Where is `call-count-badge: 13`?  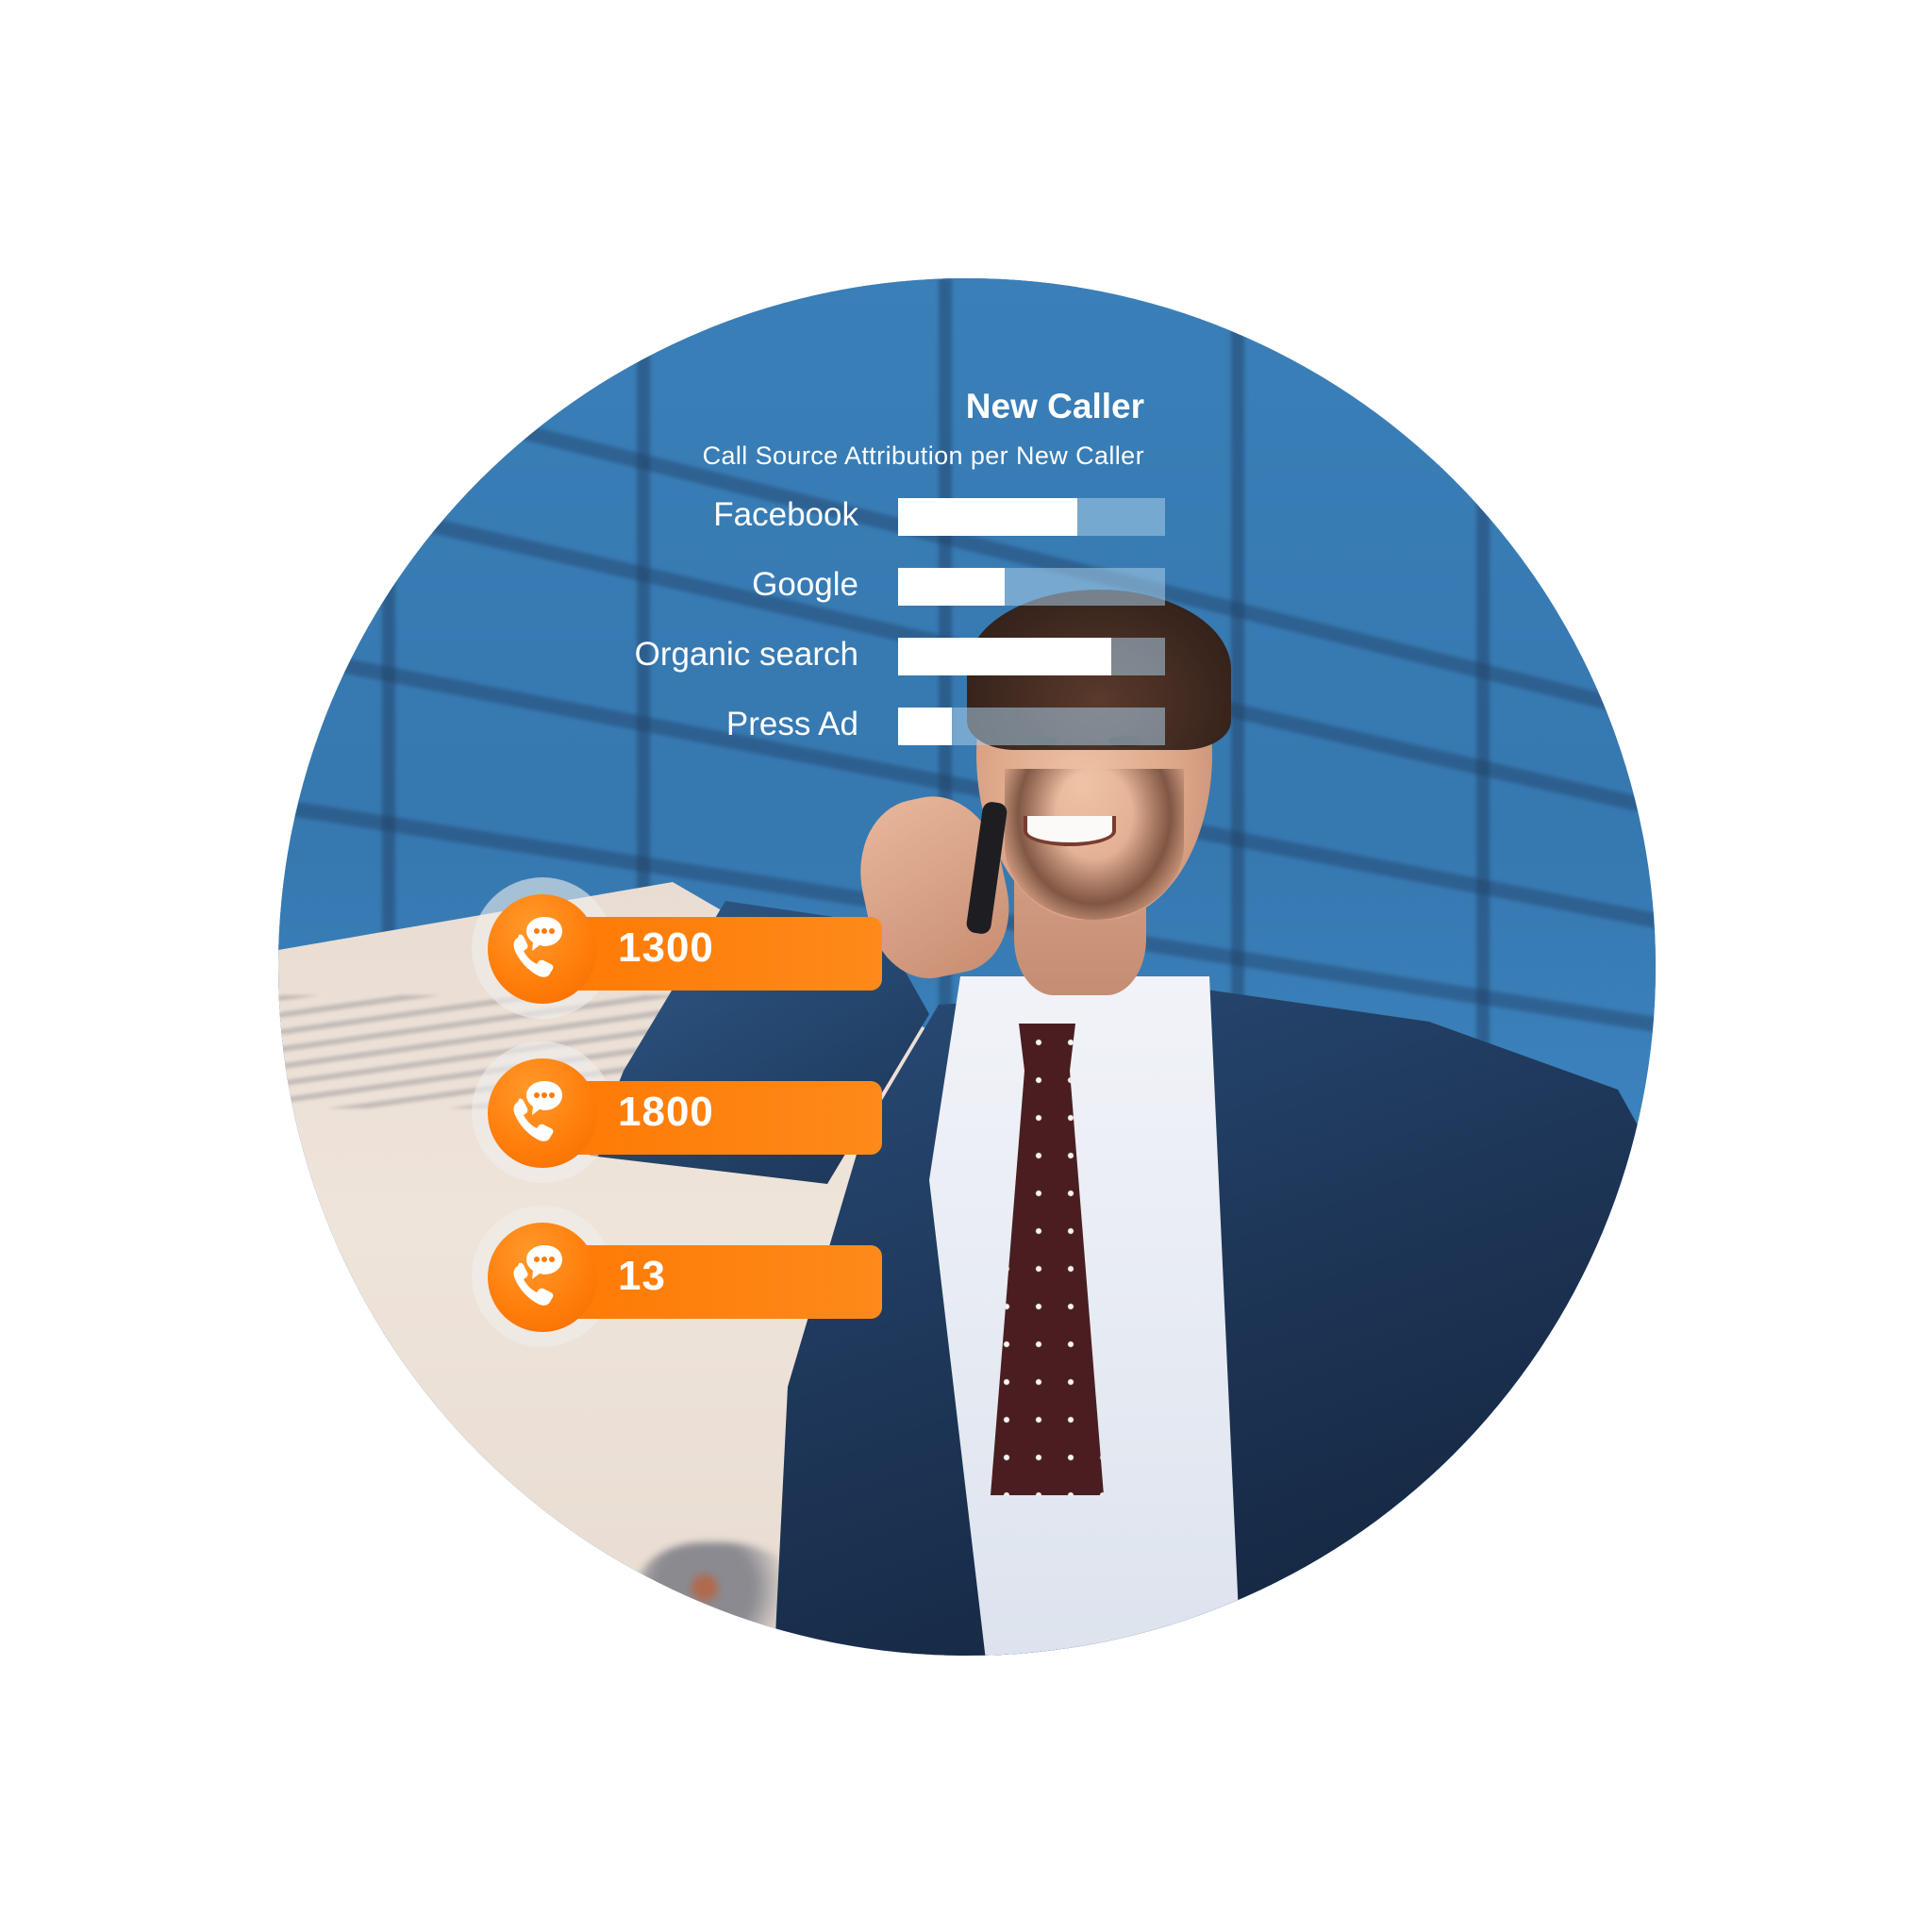
call-count-badge: 13 is located at coordinates (680, 1282).